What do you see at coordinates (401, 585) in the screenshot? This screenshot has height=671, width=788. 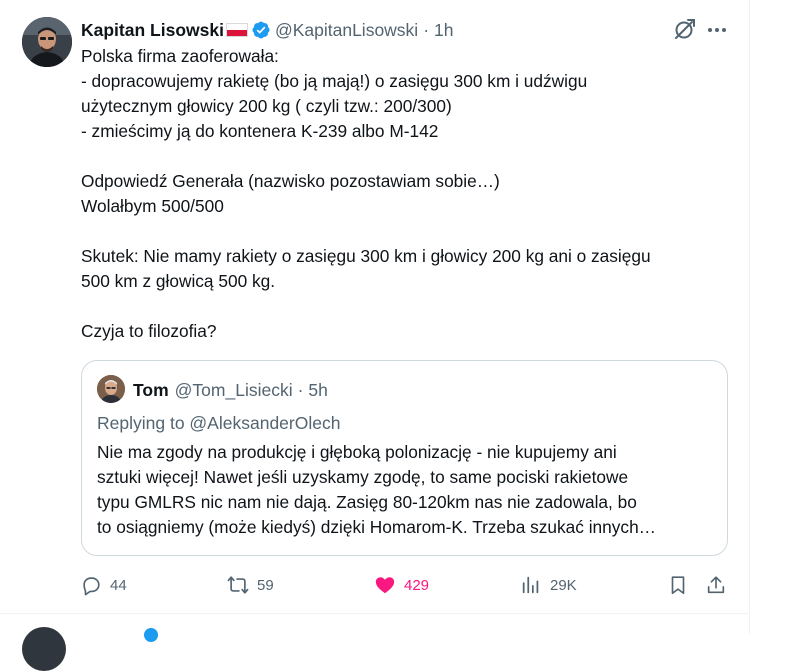 I see `like-button: 429` at bounding box center [401, 585].